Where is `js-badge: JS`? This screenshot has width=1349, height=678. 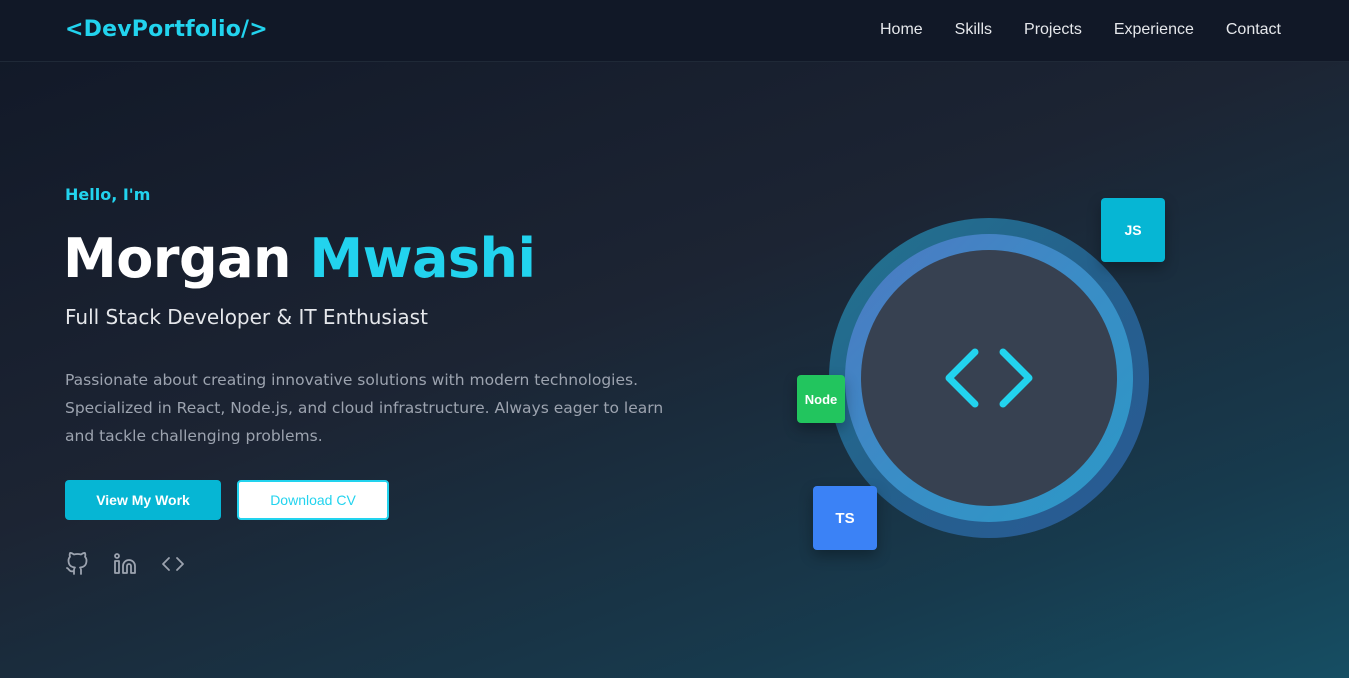
js-badge: JS is located at coordinates (1133, 230).